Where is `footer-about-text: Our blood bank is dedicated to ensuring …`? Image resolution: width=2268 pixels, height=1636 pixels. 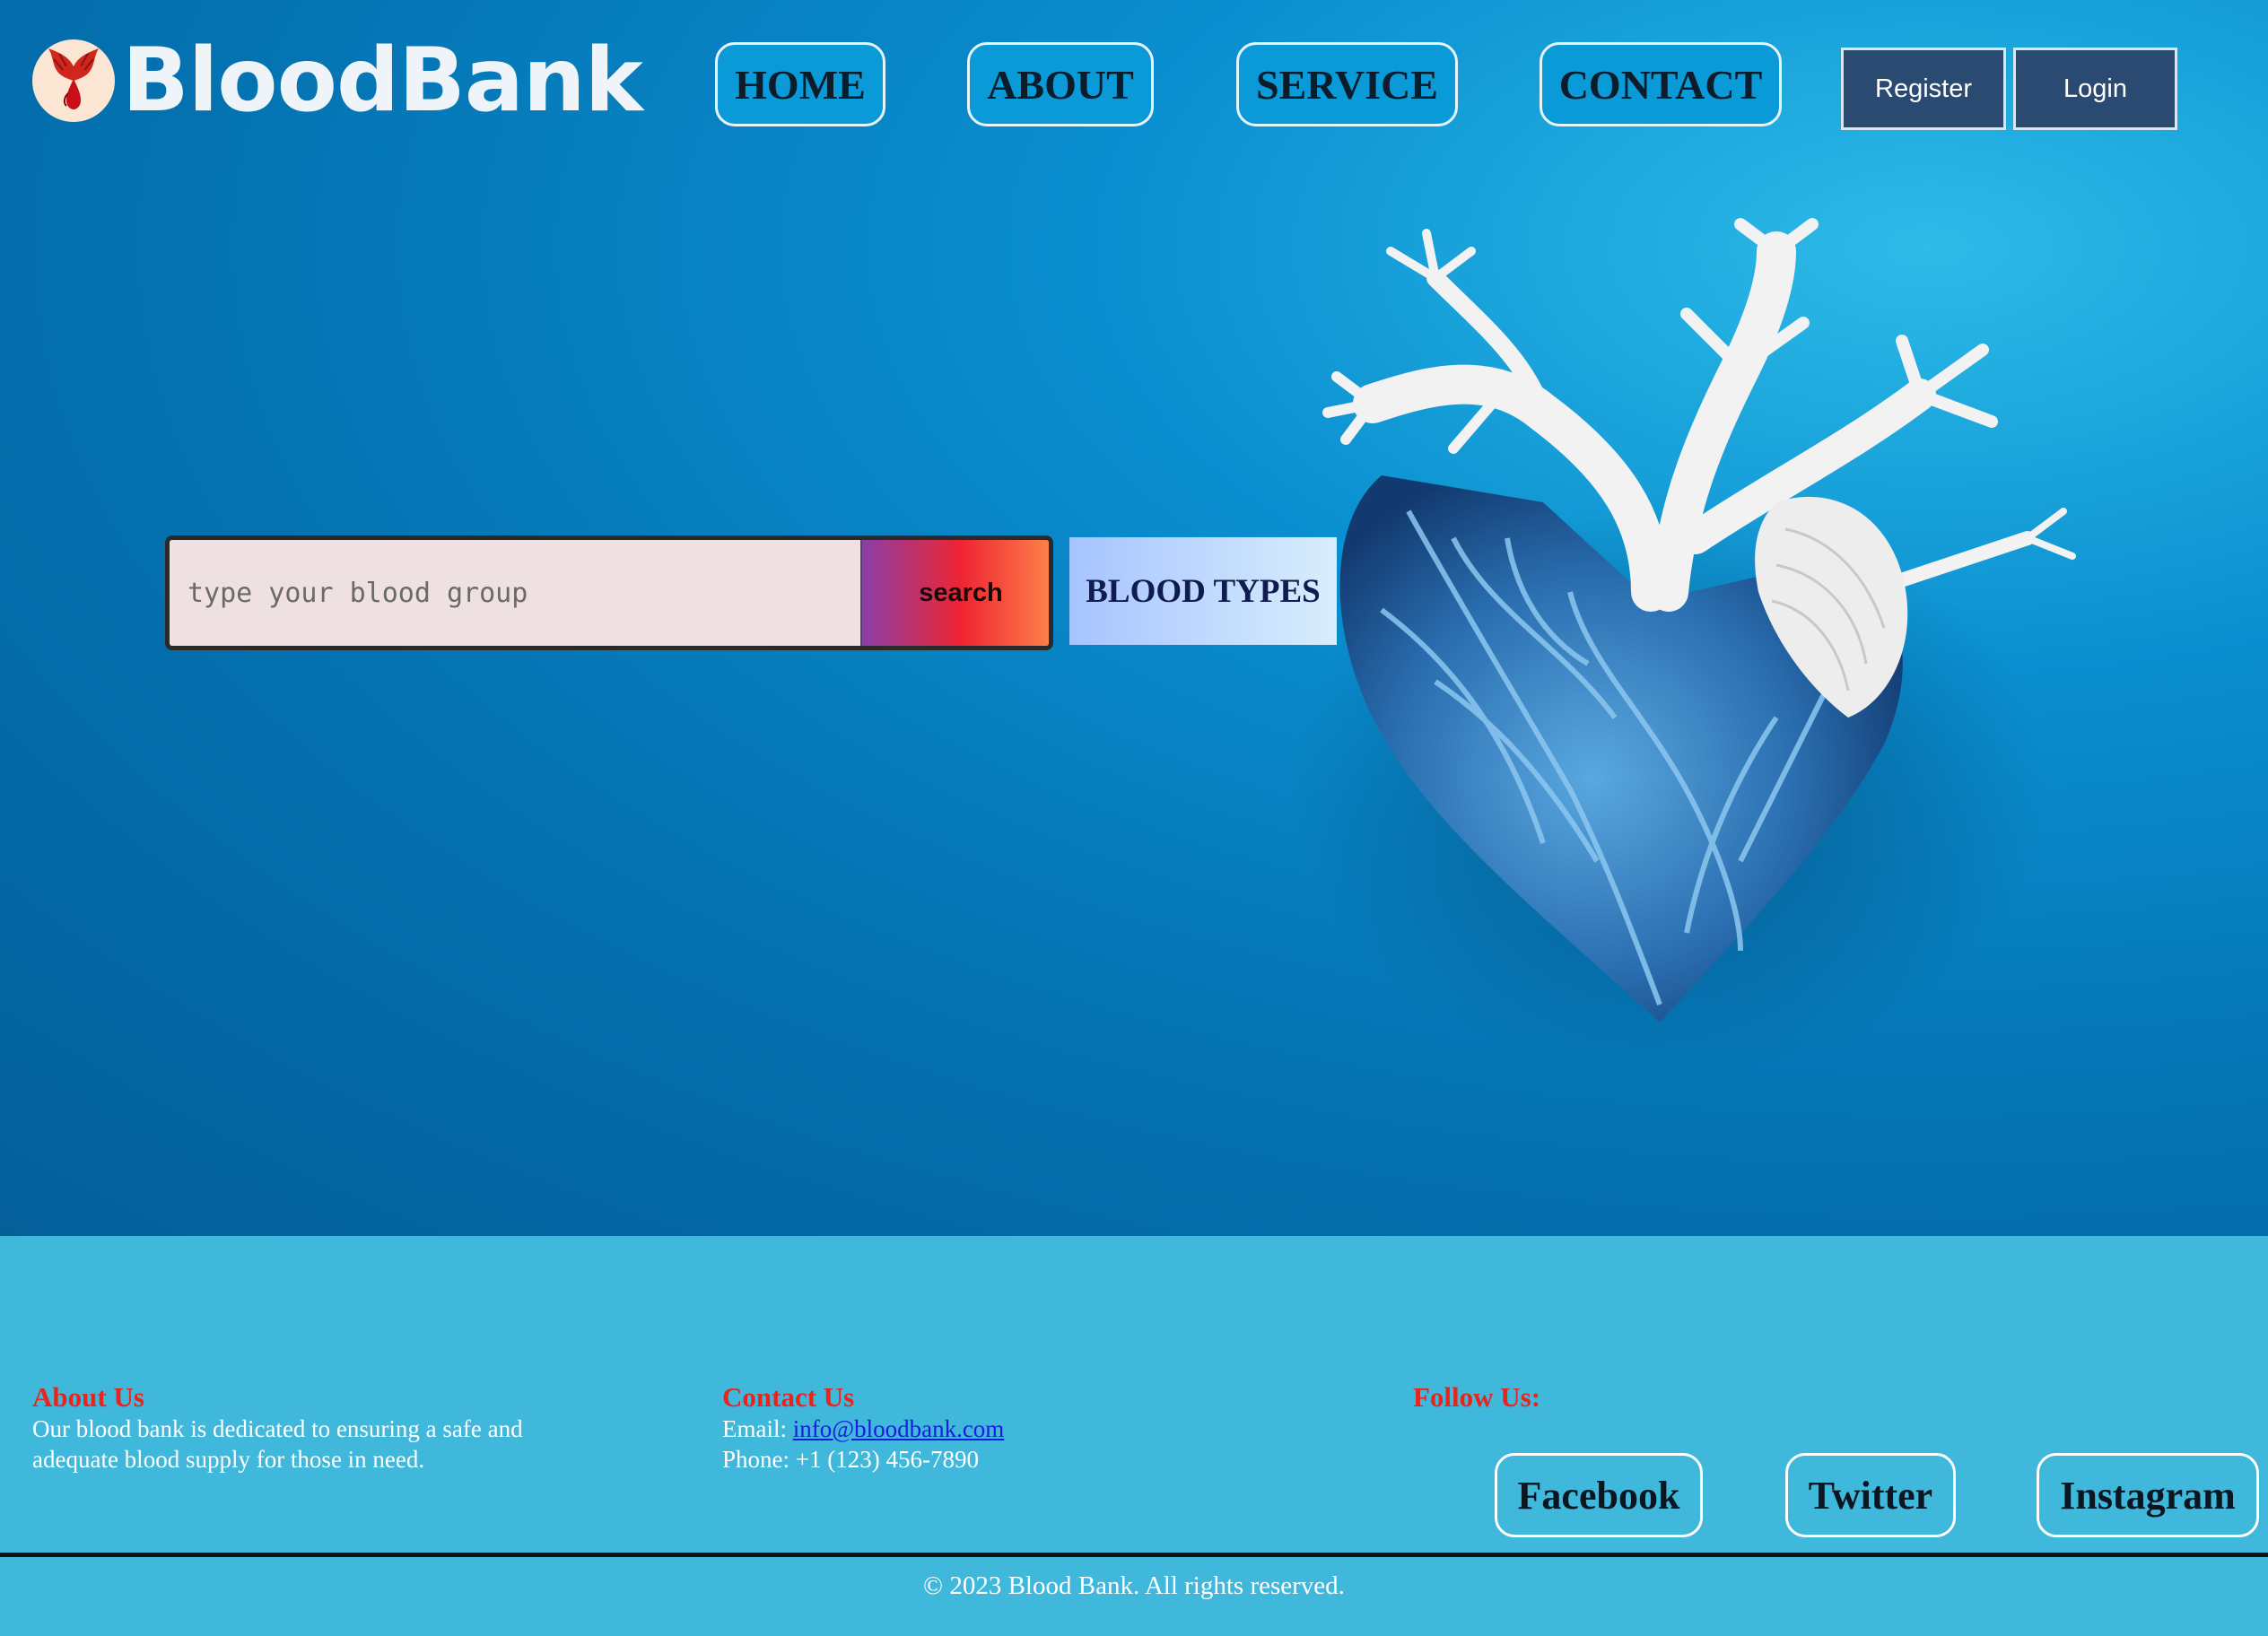
footer-about-text: Our blood bank is dedicated to ensuring … is located at coordinates (277, 1444).